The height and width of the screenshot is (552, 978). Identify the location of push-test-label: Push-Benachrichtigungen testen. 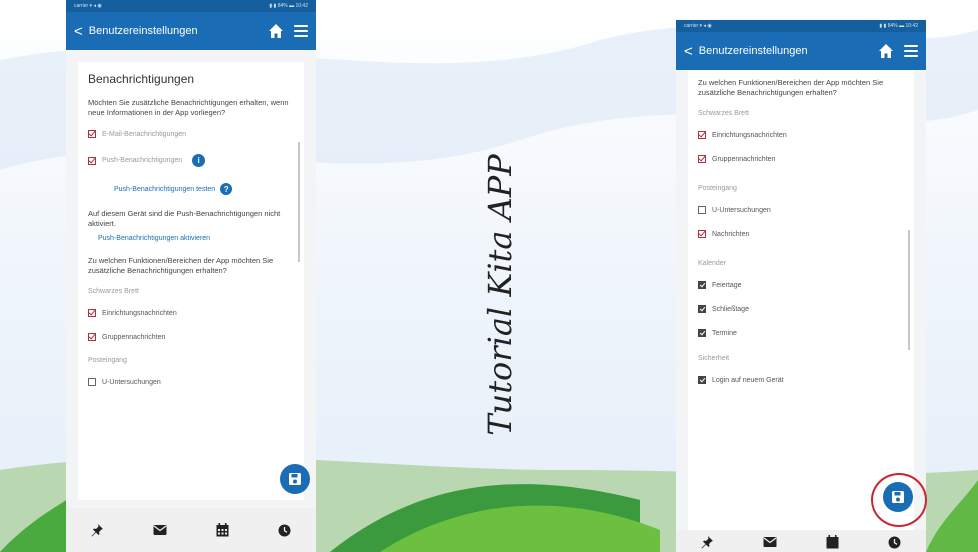
(165, 189).